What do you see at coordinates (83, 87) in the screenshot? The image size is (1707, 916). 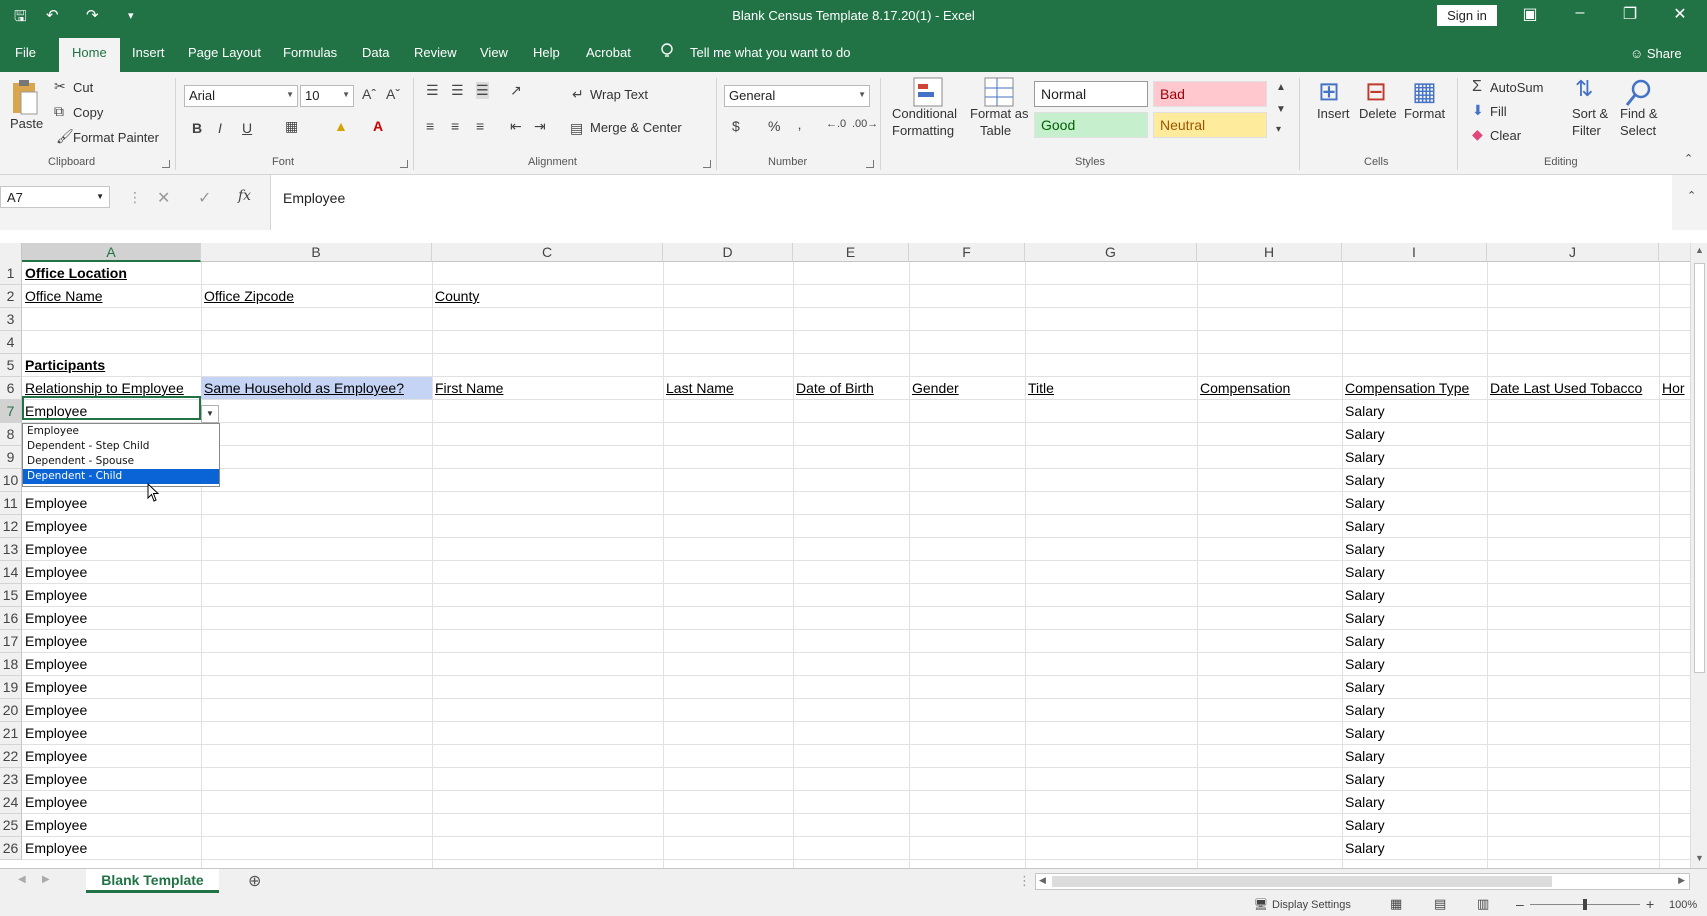 I see `cut-button: Cut` at bounding box center [83, 87].